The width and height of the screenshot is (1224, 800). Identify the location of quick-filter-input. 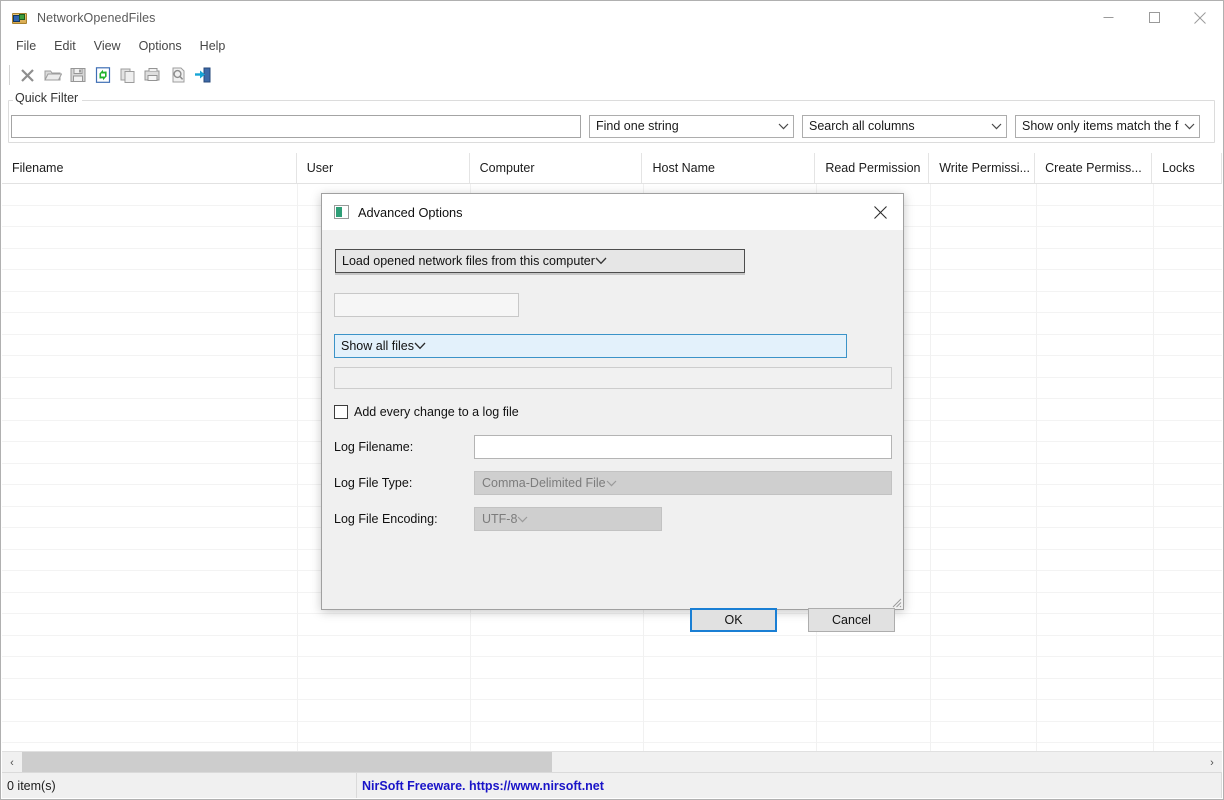
(296, 126).